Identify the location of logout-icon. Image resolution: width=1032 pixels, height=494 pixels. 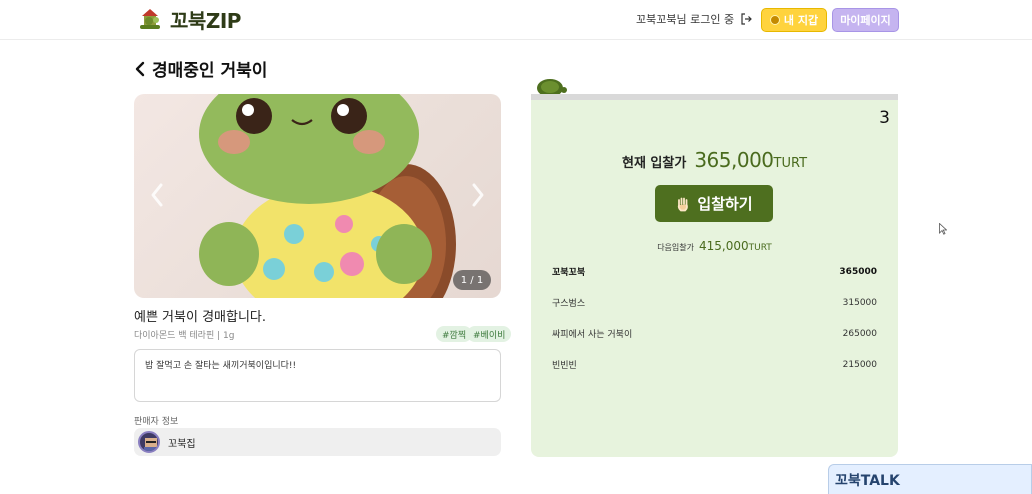
(746, 19).